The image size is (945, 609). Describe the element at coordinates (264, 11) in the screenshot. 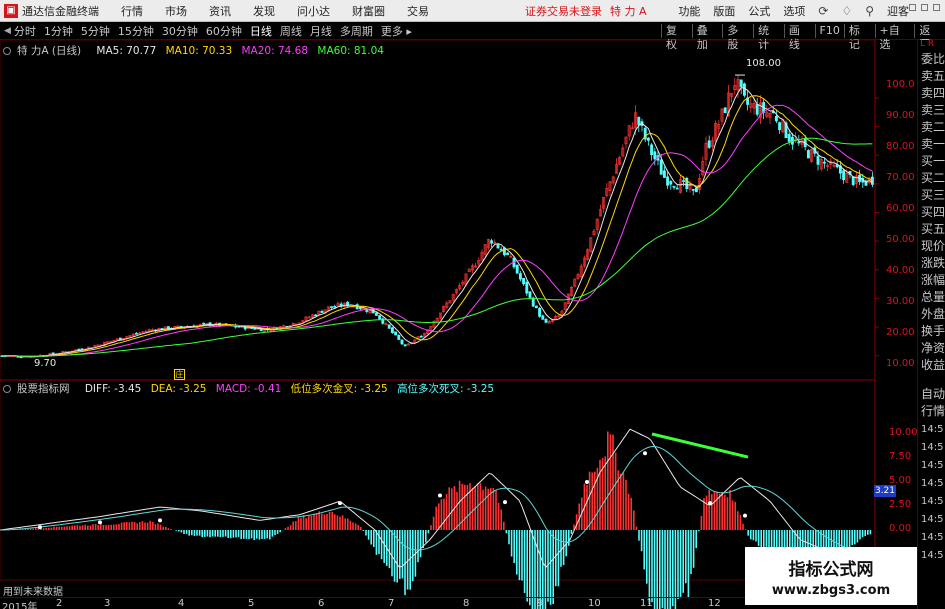

I see `menu-discover: 发现` at that location.